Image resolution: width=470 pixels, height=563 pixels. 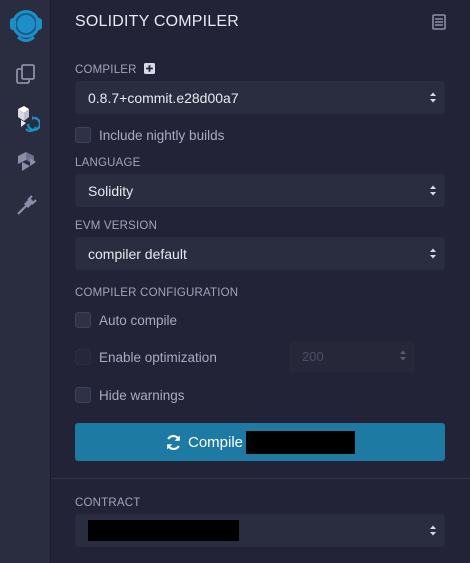 I want to click on compiler-configuration-label: COMPILER CONFIGURATION, so click(x=157, y=293).